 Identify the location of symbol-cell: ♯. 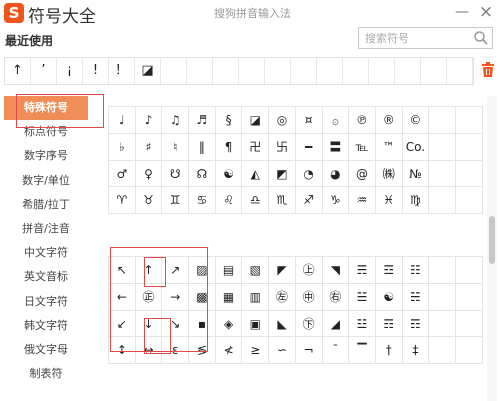
(149, 147).